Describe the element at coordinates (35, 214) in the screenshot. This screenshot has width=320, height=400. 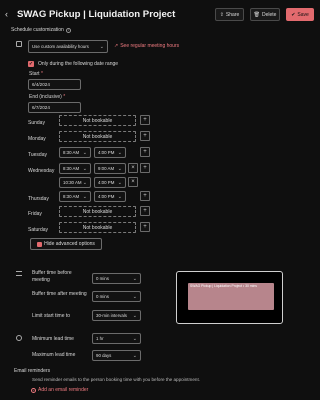
I see `day-label-friday: Friday` at that location.